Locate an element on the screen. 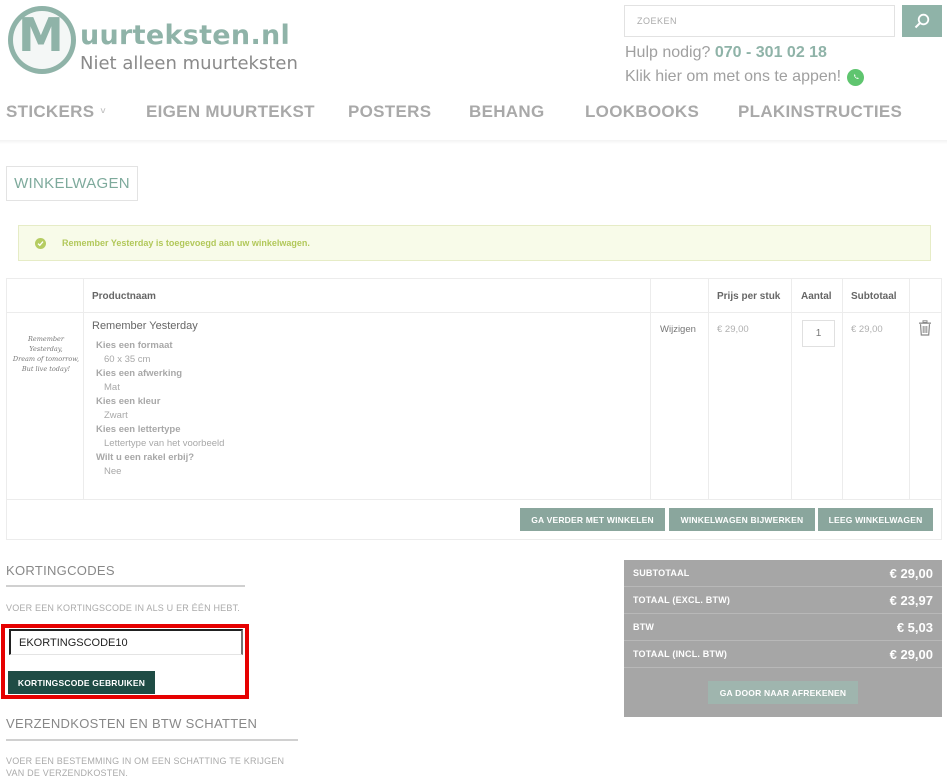 This screenshot has width=947, height=784. edit-item-link: Wijzigen is located at coordinates (678, 329).